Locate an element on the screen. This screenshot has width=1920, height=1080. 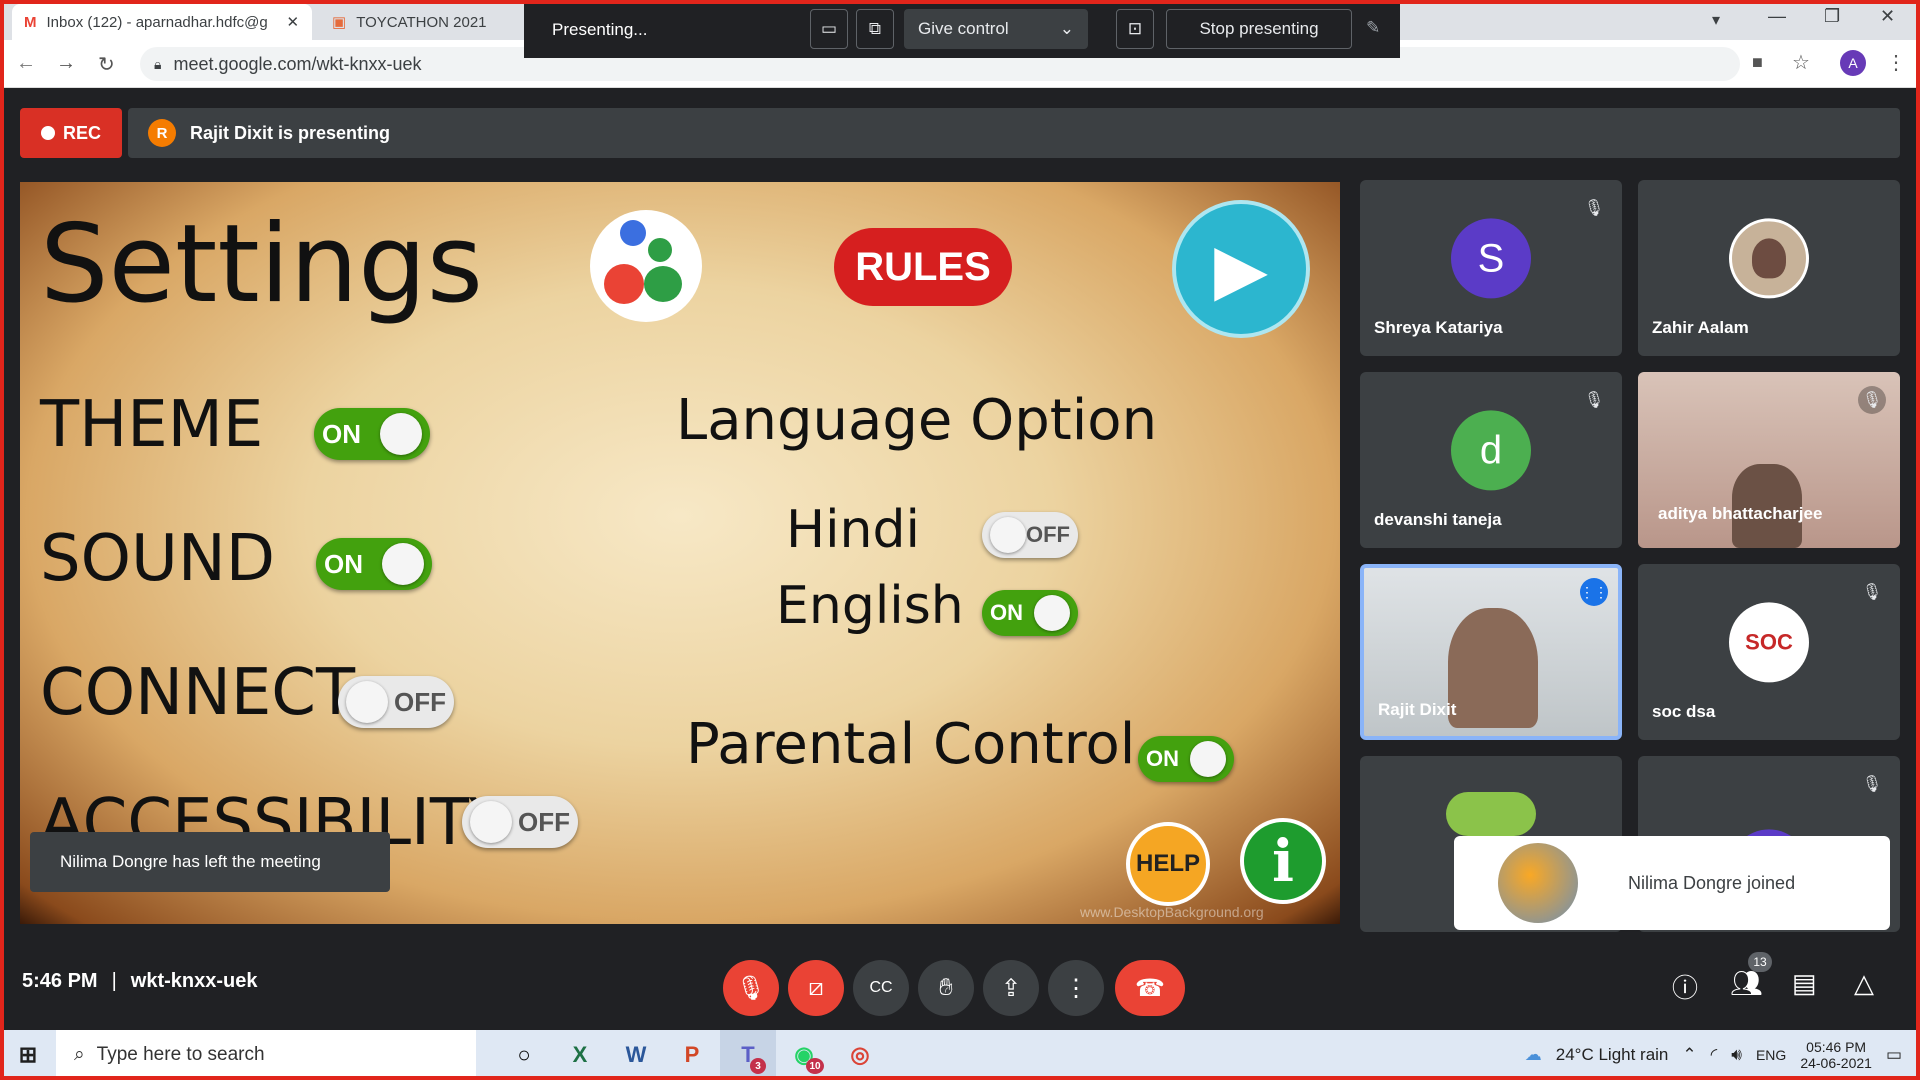
play-icon: ▶ is located at coordinates (1241, 269).